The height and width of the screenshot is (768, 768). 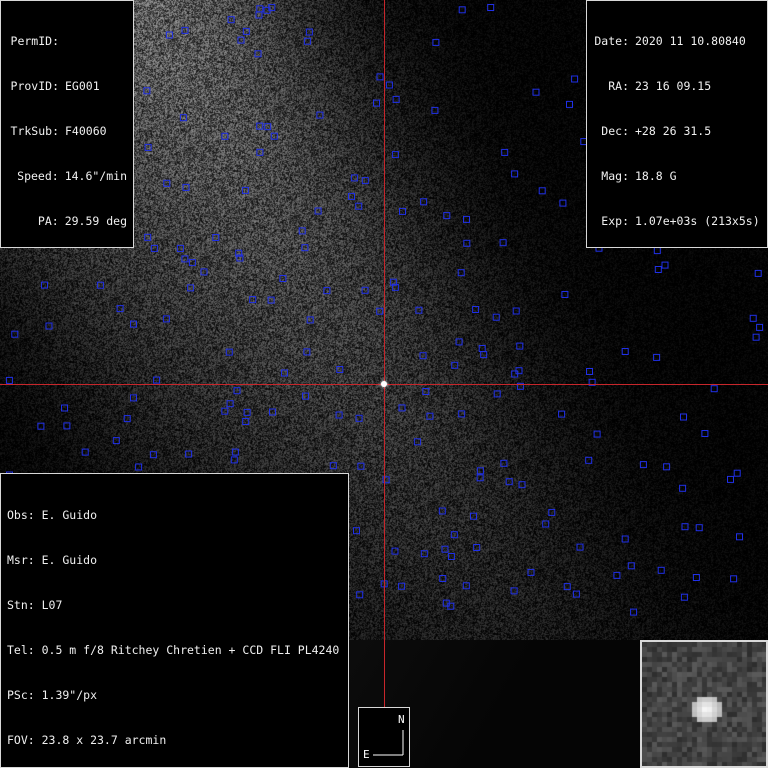 I want to click on compass-rose: N E, so click(x=384, y=737).